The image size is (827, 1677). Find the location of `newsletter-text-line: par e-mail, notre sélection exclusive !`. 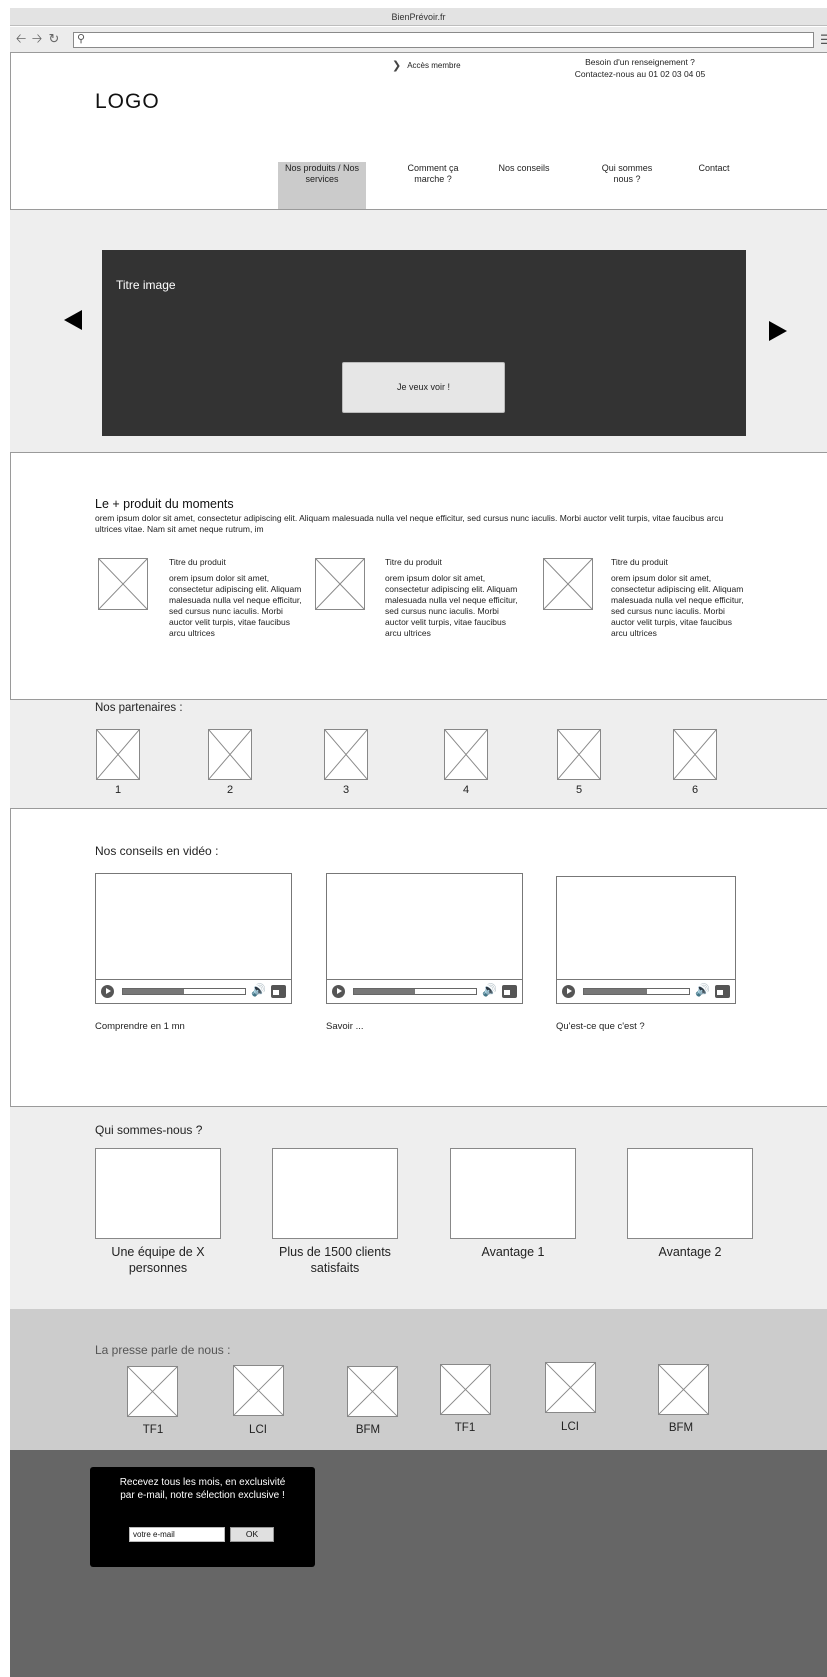

newsletter-text-line: par e-mail, notre sélection exclusive ! is located at coordinates (202, 1495).